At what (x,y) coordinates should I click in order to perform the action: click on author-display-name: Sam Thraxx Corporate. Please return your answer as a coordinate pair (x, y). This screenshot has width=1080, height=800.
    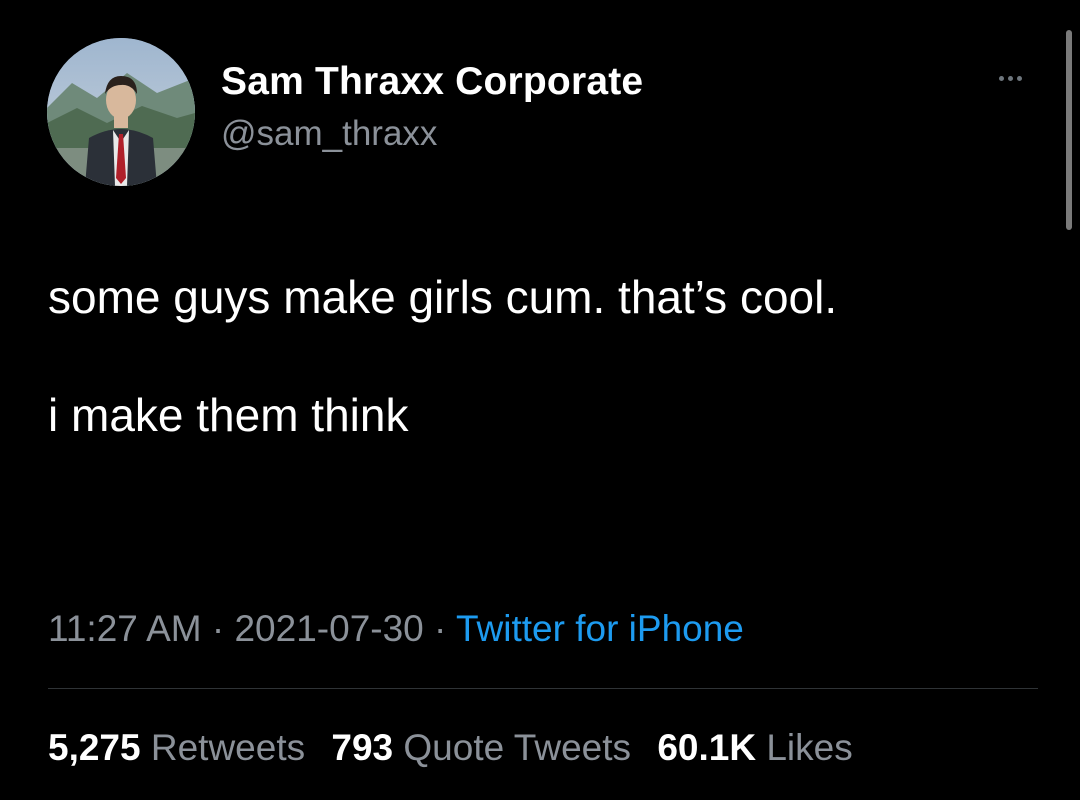
    Looking at the image, I should click on (432, 82).